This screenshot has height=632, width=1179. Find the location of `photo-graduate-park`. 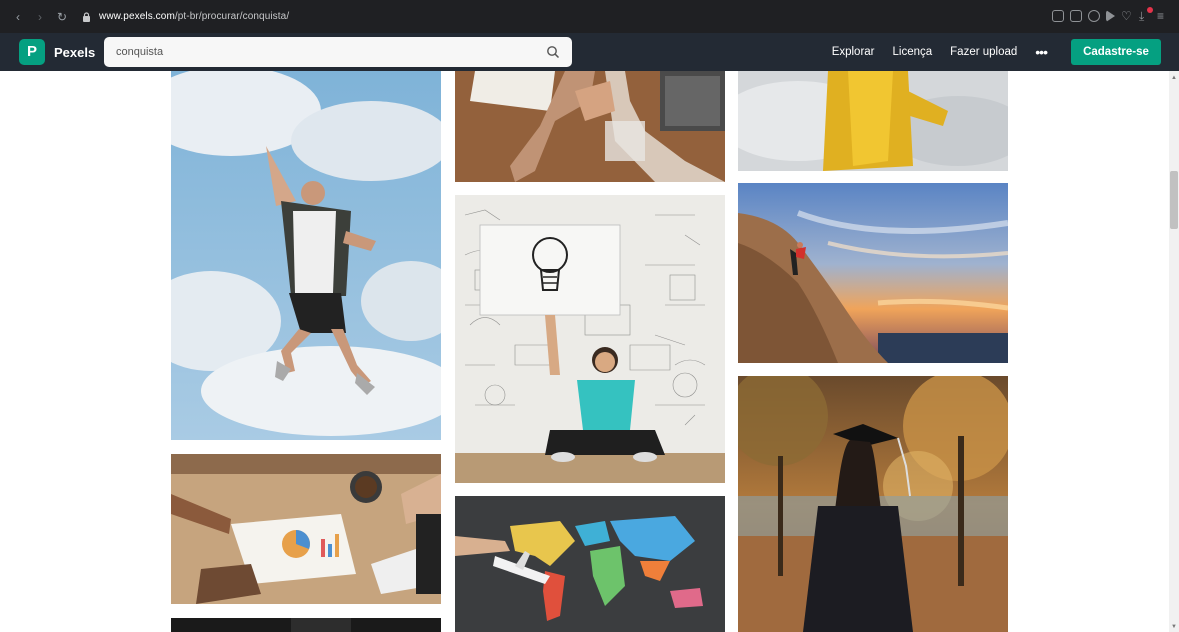

photo-graduate-park is located at coordinates (873, 504).